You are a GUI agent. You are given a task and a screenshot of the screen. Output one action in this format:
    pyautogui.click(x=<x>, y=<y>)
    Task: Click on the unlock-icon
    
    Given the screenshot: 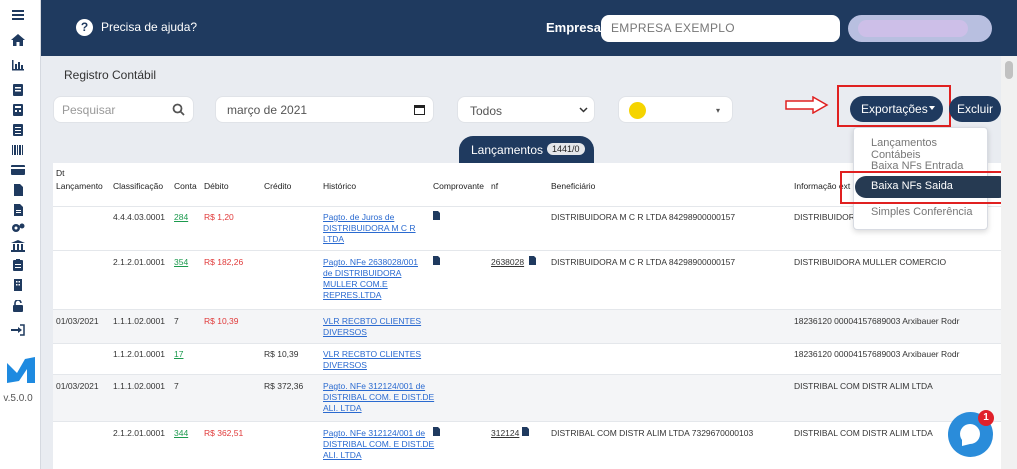 What is the action you would take?
    pyautogui.click(x=18, y=306)
    